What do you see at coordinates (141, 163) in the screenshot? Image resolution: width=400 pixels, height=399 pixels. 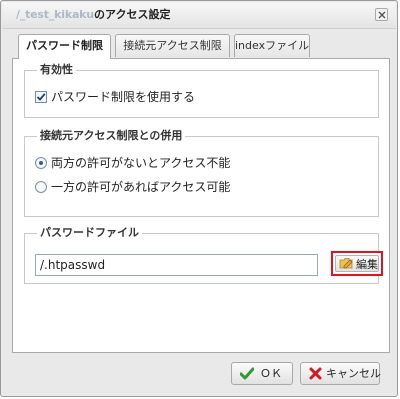 I see `require-both-label: 両方の許可がないとアクセス不能` at bounding box center [141, 163].